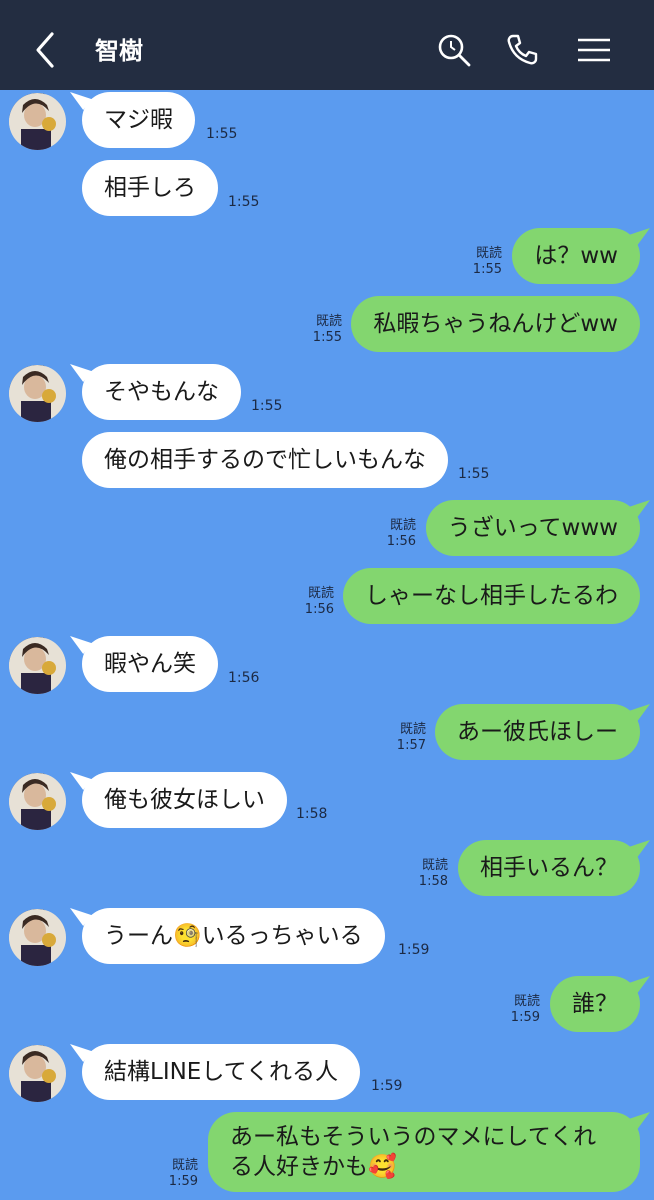 Image resolution: width=654 pixels, height=1200 pixels. Describe the element at coordinates (161, 392) in the screenshot. I see `message-bubble-incoming: そやもんな` at that location.